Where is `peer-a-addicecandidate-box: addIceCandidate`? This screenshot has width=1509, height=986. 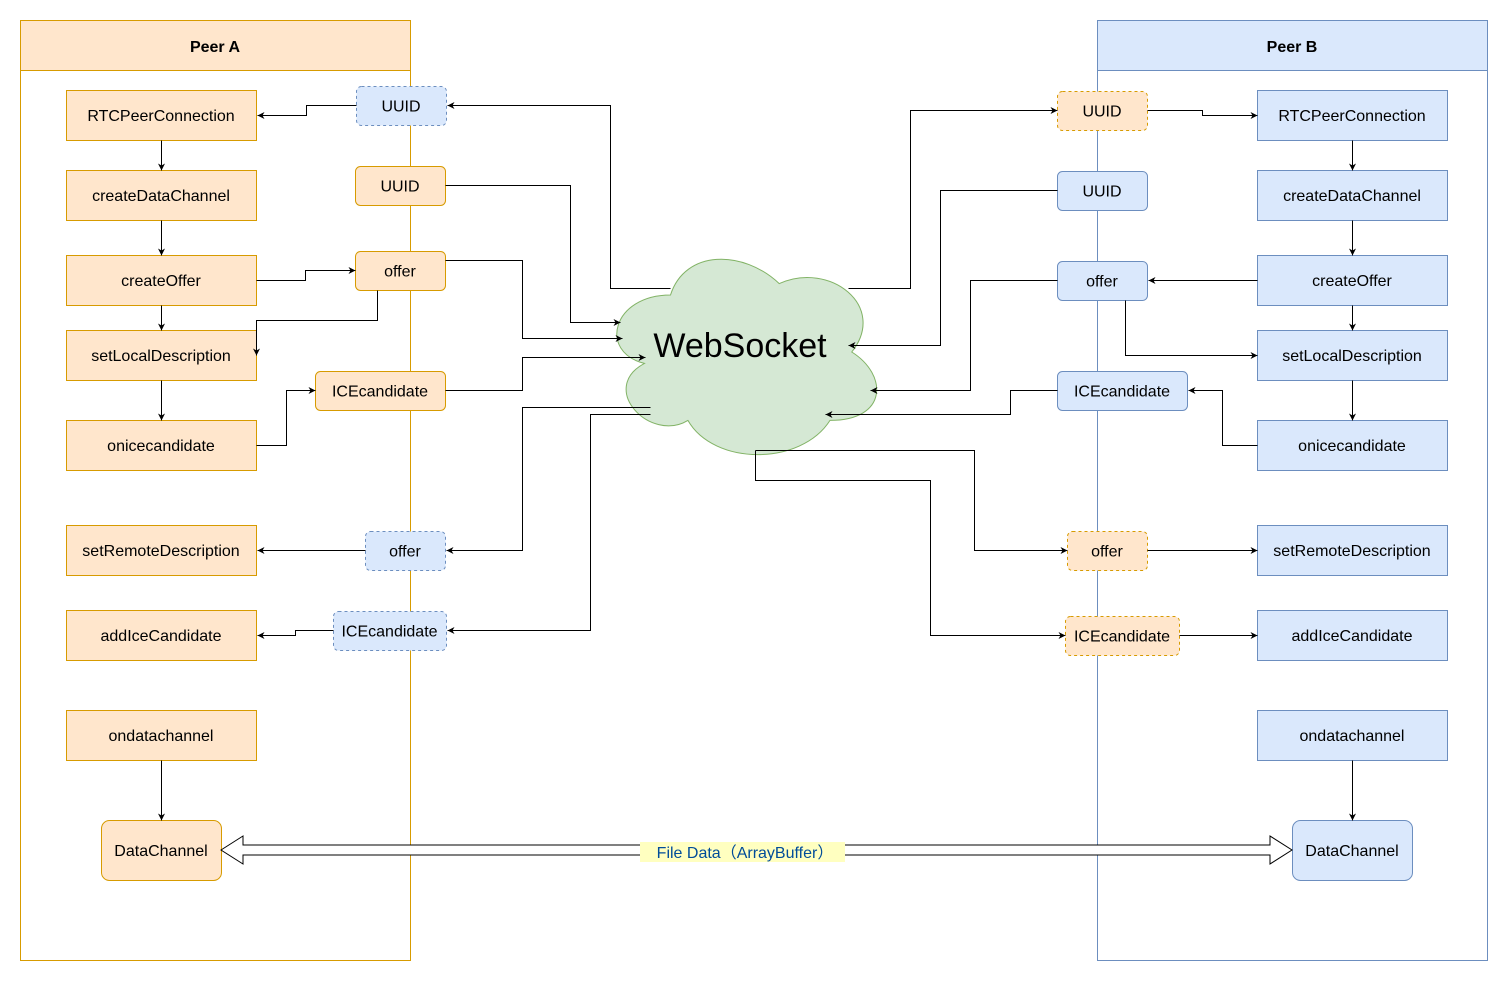
peer-a-addicecandidate-box: addIceCandidate is located at coordinates (161, 635).